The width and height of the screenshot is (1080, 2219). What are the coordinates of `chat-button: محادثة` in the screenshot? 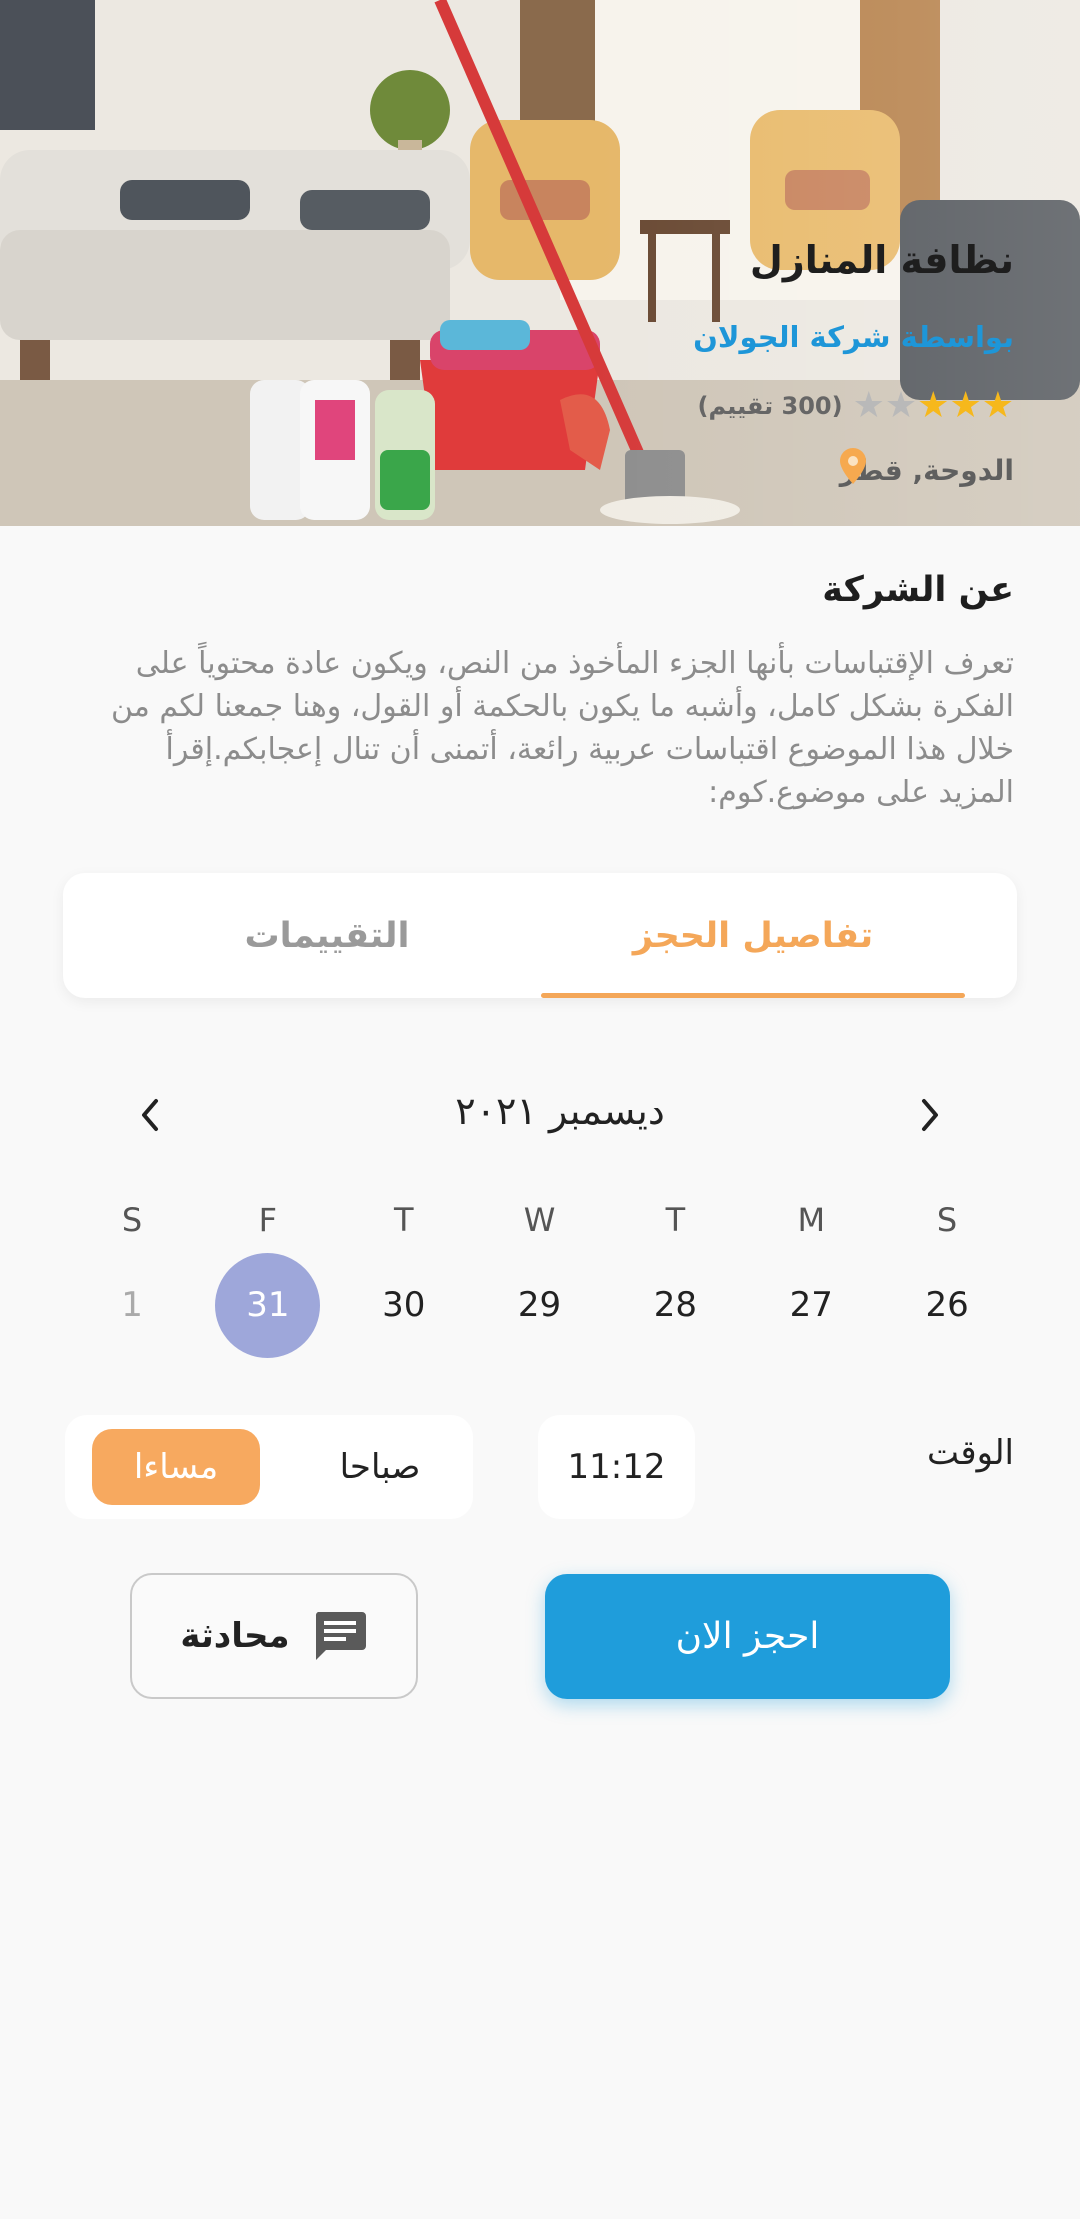 It's located at (274, 1636).